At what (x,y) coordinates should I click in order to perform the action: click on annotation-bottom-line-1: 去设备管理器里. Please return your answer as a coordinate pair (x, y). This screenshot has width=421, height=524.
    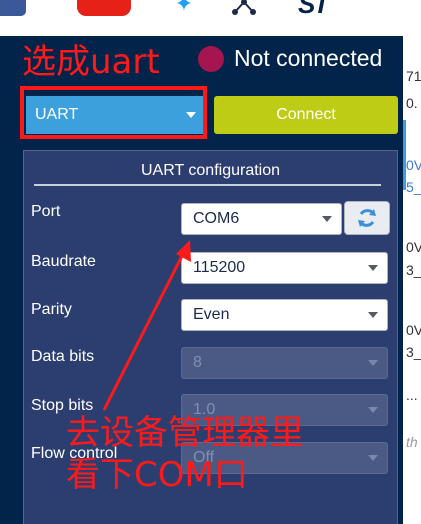
    Looking at the image, I should click on (185, 433).